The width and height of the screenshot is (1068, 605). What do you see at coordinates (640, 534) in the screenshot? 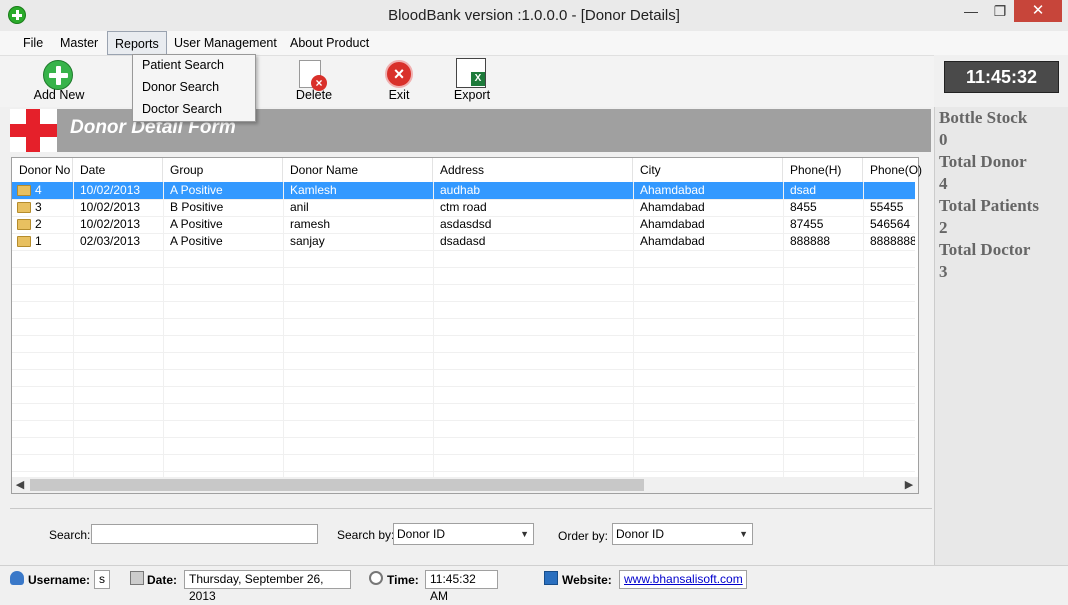
I see `order-by-value: Donor ID` at bounding box center [640, 534].